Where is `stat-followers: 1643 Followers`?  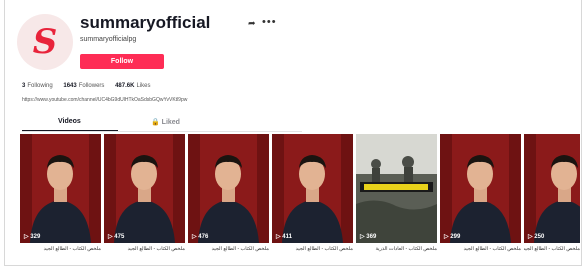 stat-followers: 1643 Followers is located at coordinates (83, 86).